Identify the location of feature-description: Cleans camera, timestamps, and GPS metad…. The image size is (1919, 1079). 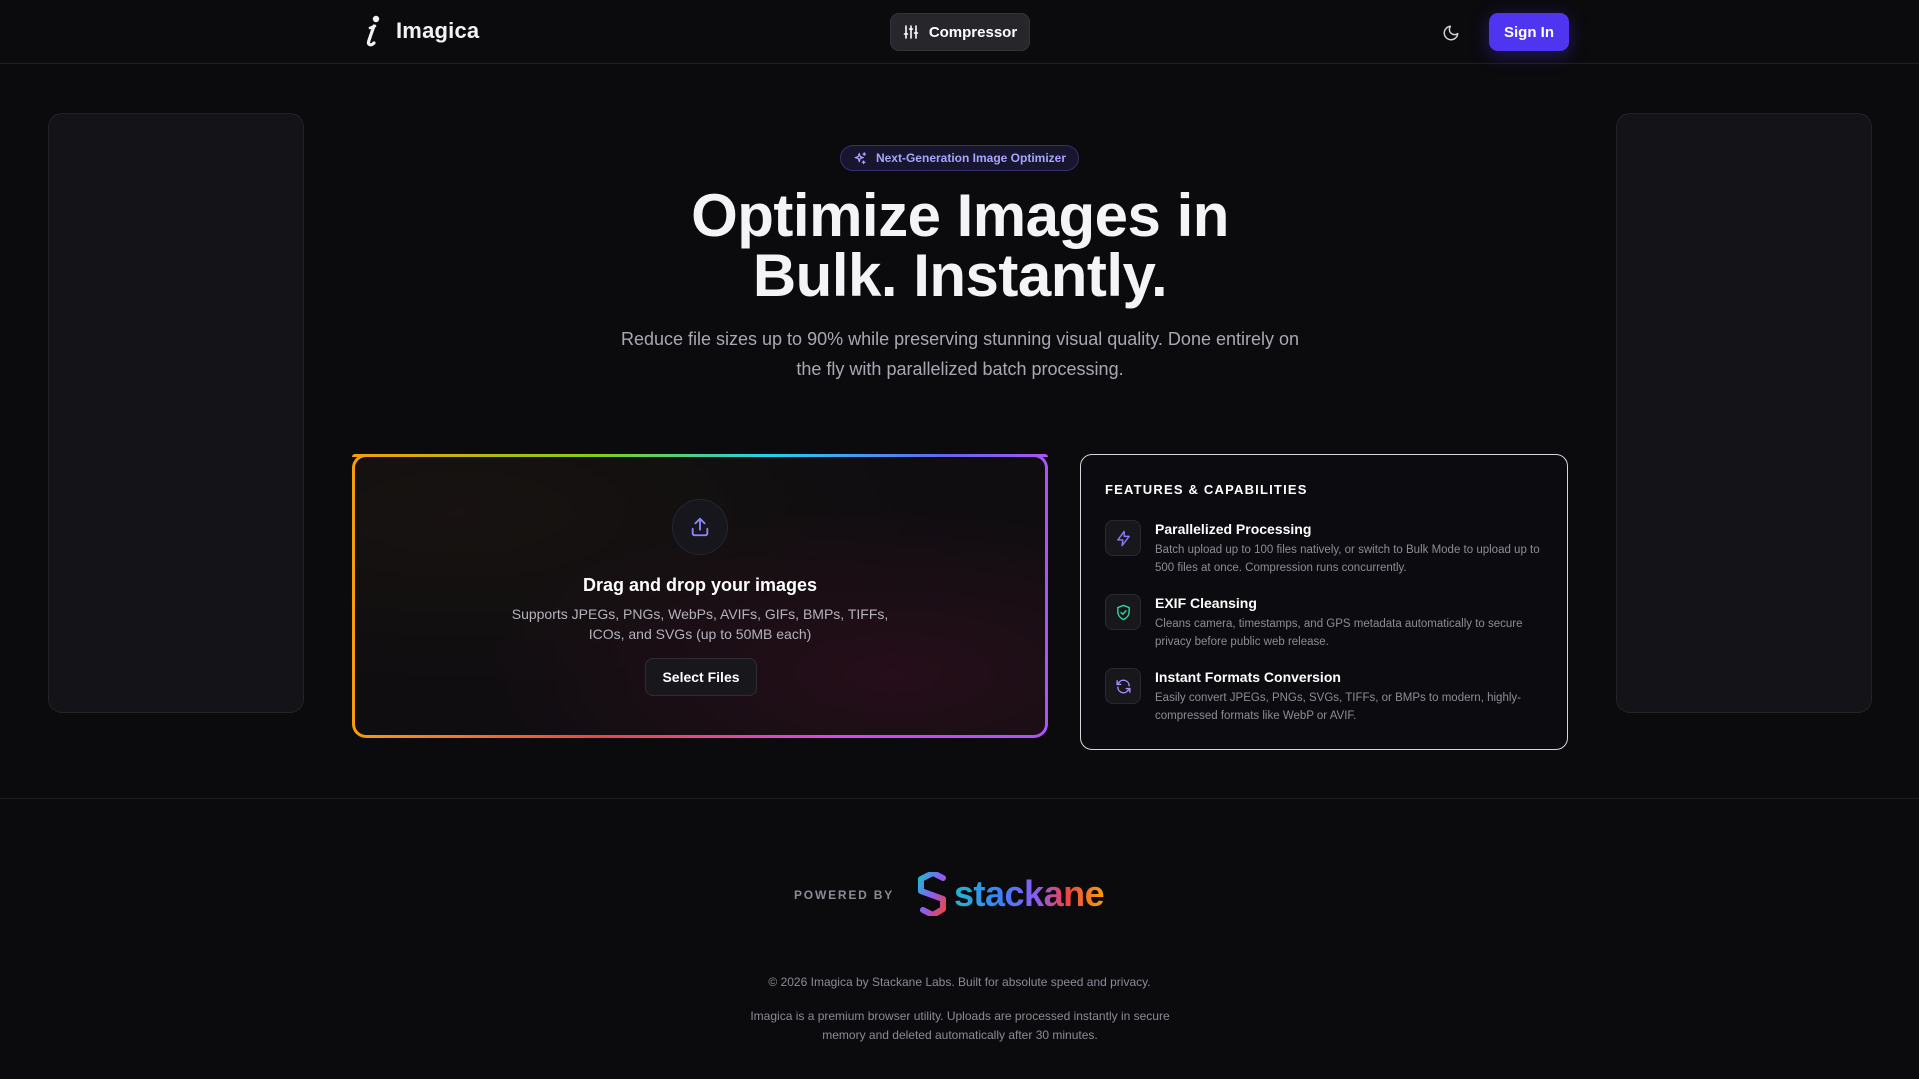
(1339, 633).